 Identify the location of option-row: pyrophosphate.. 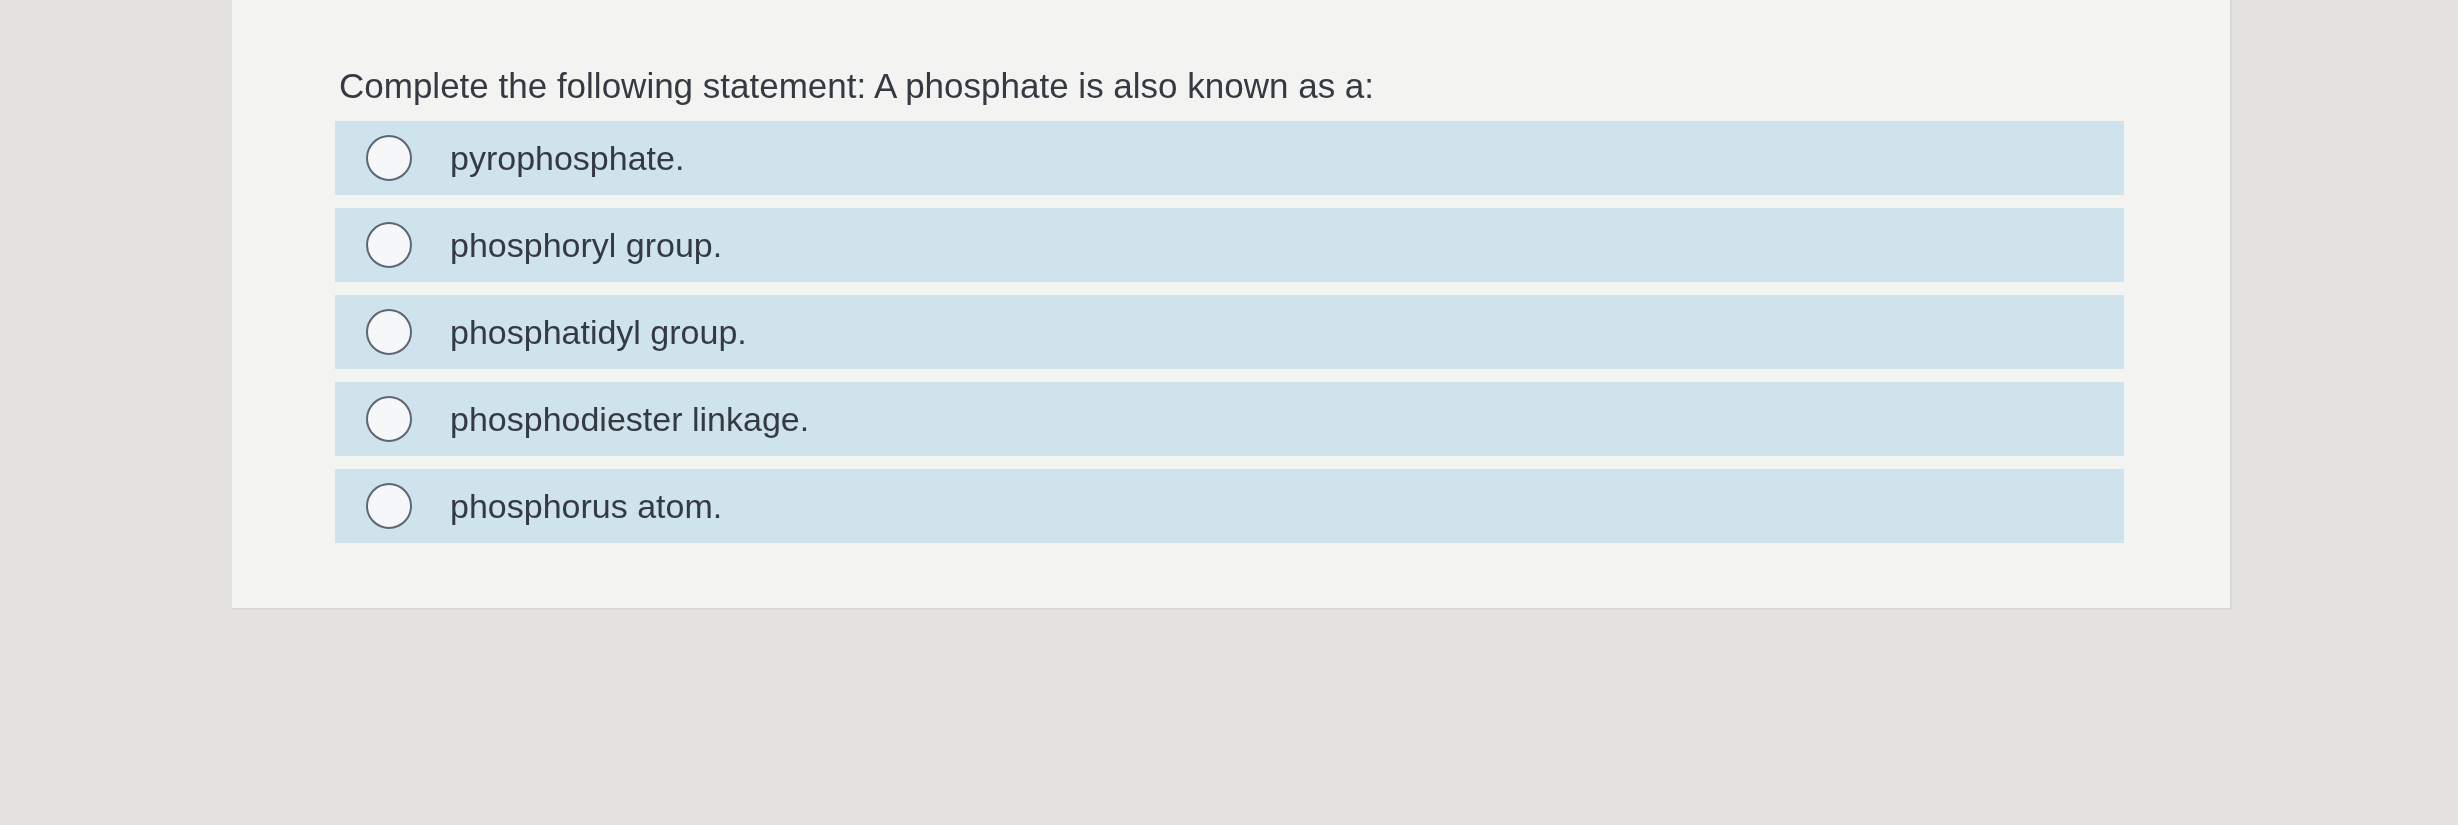
(1229, 158).